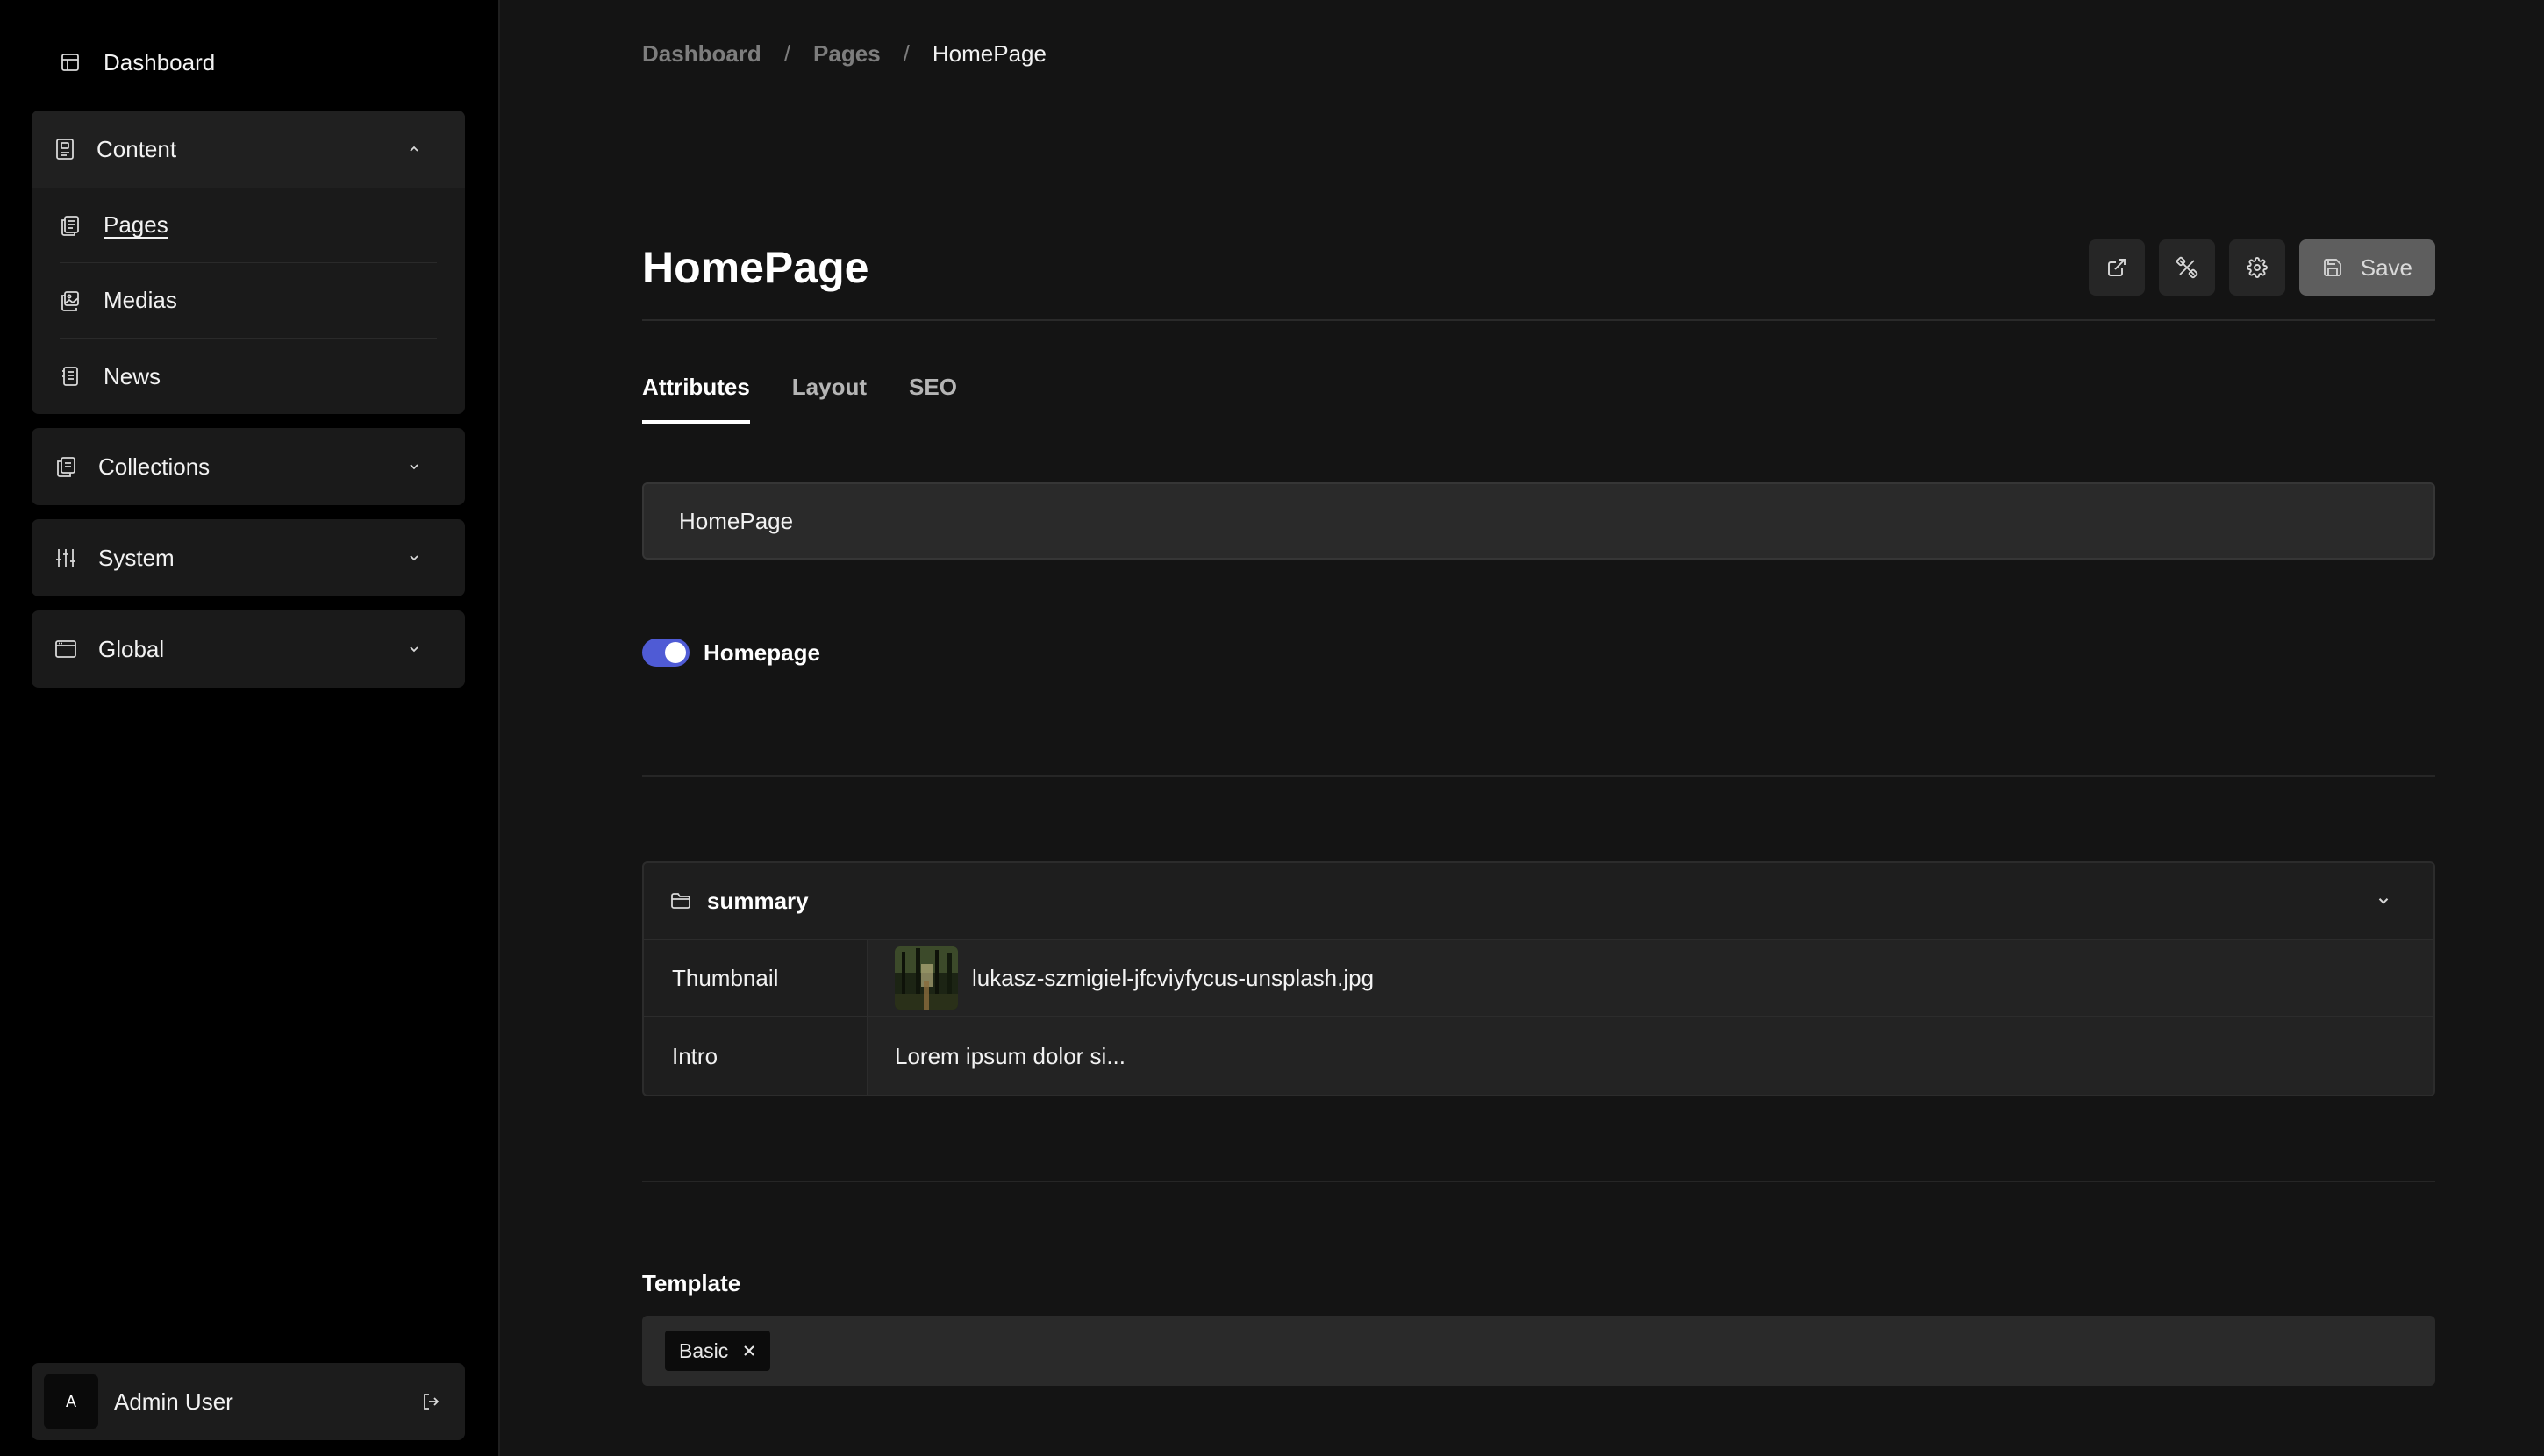 The image size is (2544, 1456). Describe the element at coordinates (1538, 521) in the screenshot. I see `title-input` at that location.